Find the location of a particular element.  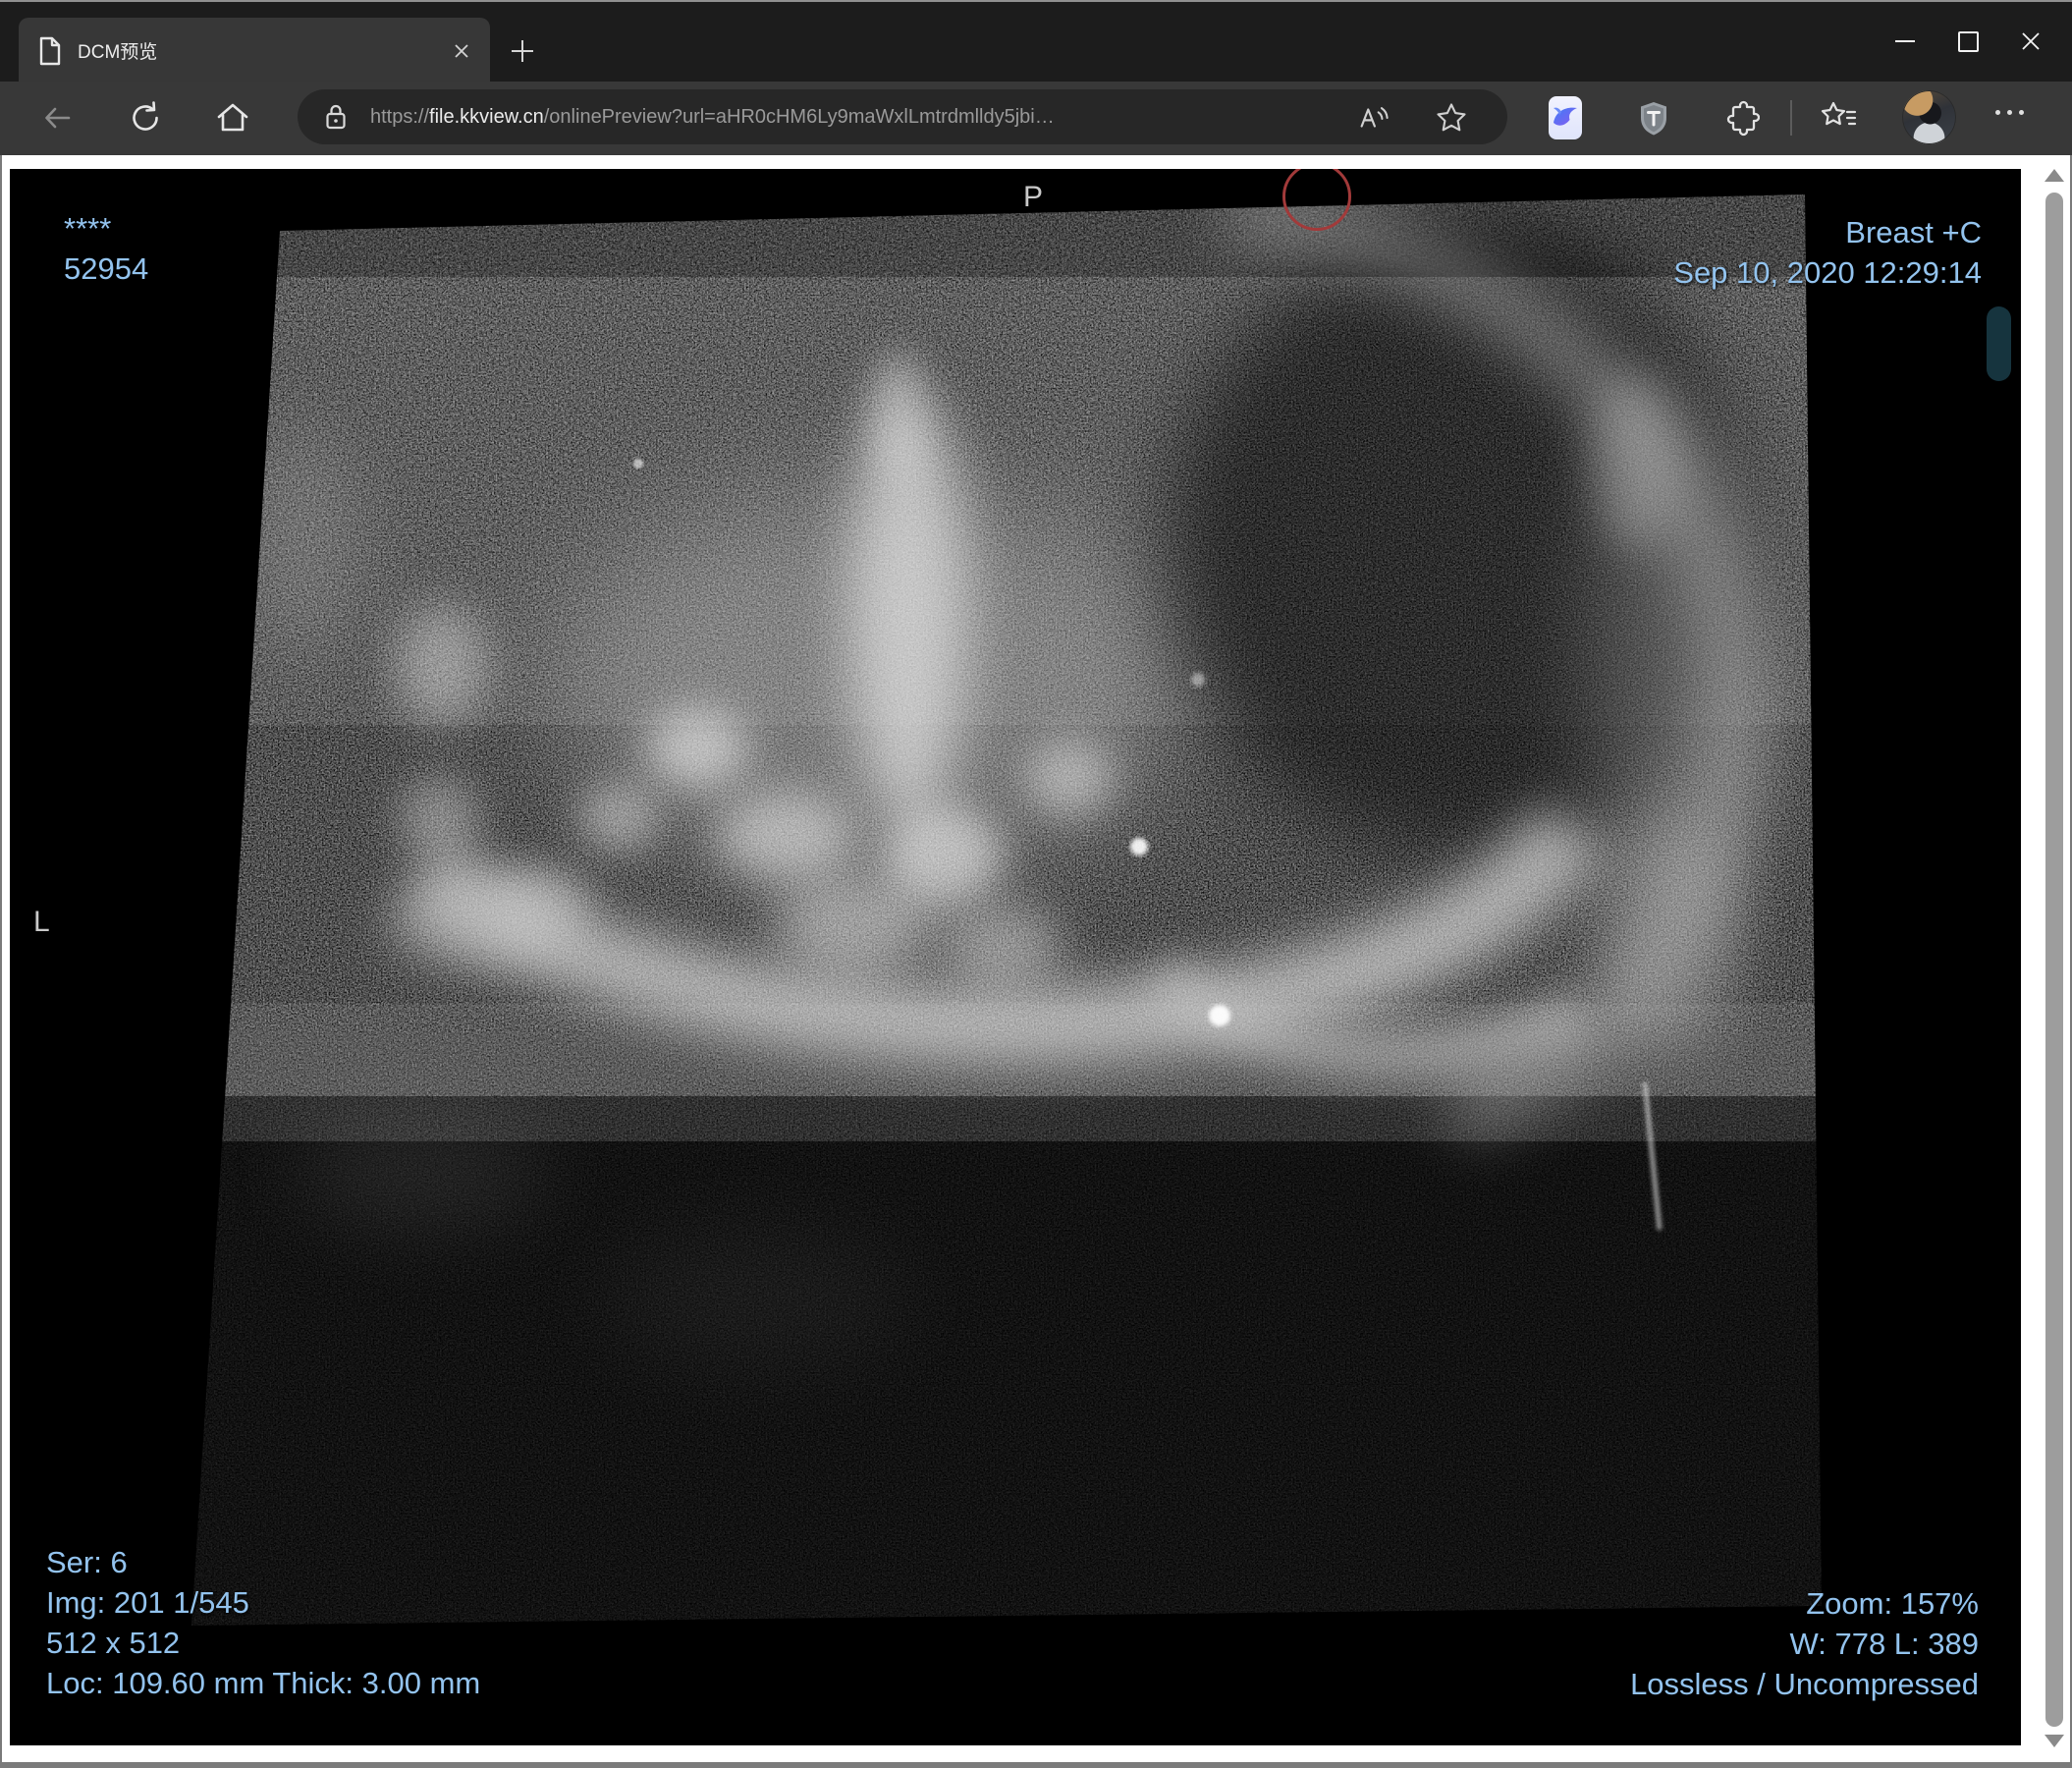

url-scheme: https:// is located at coordinates (400, 116).